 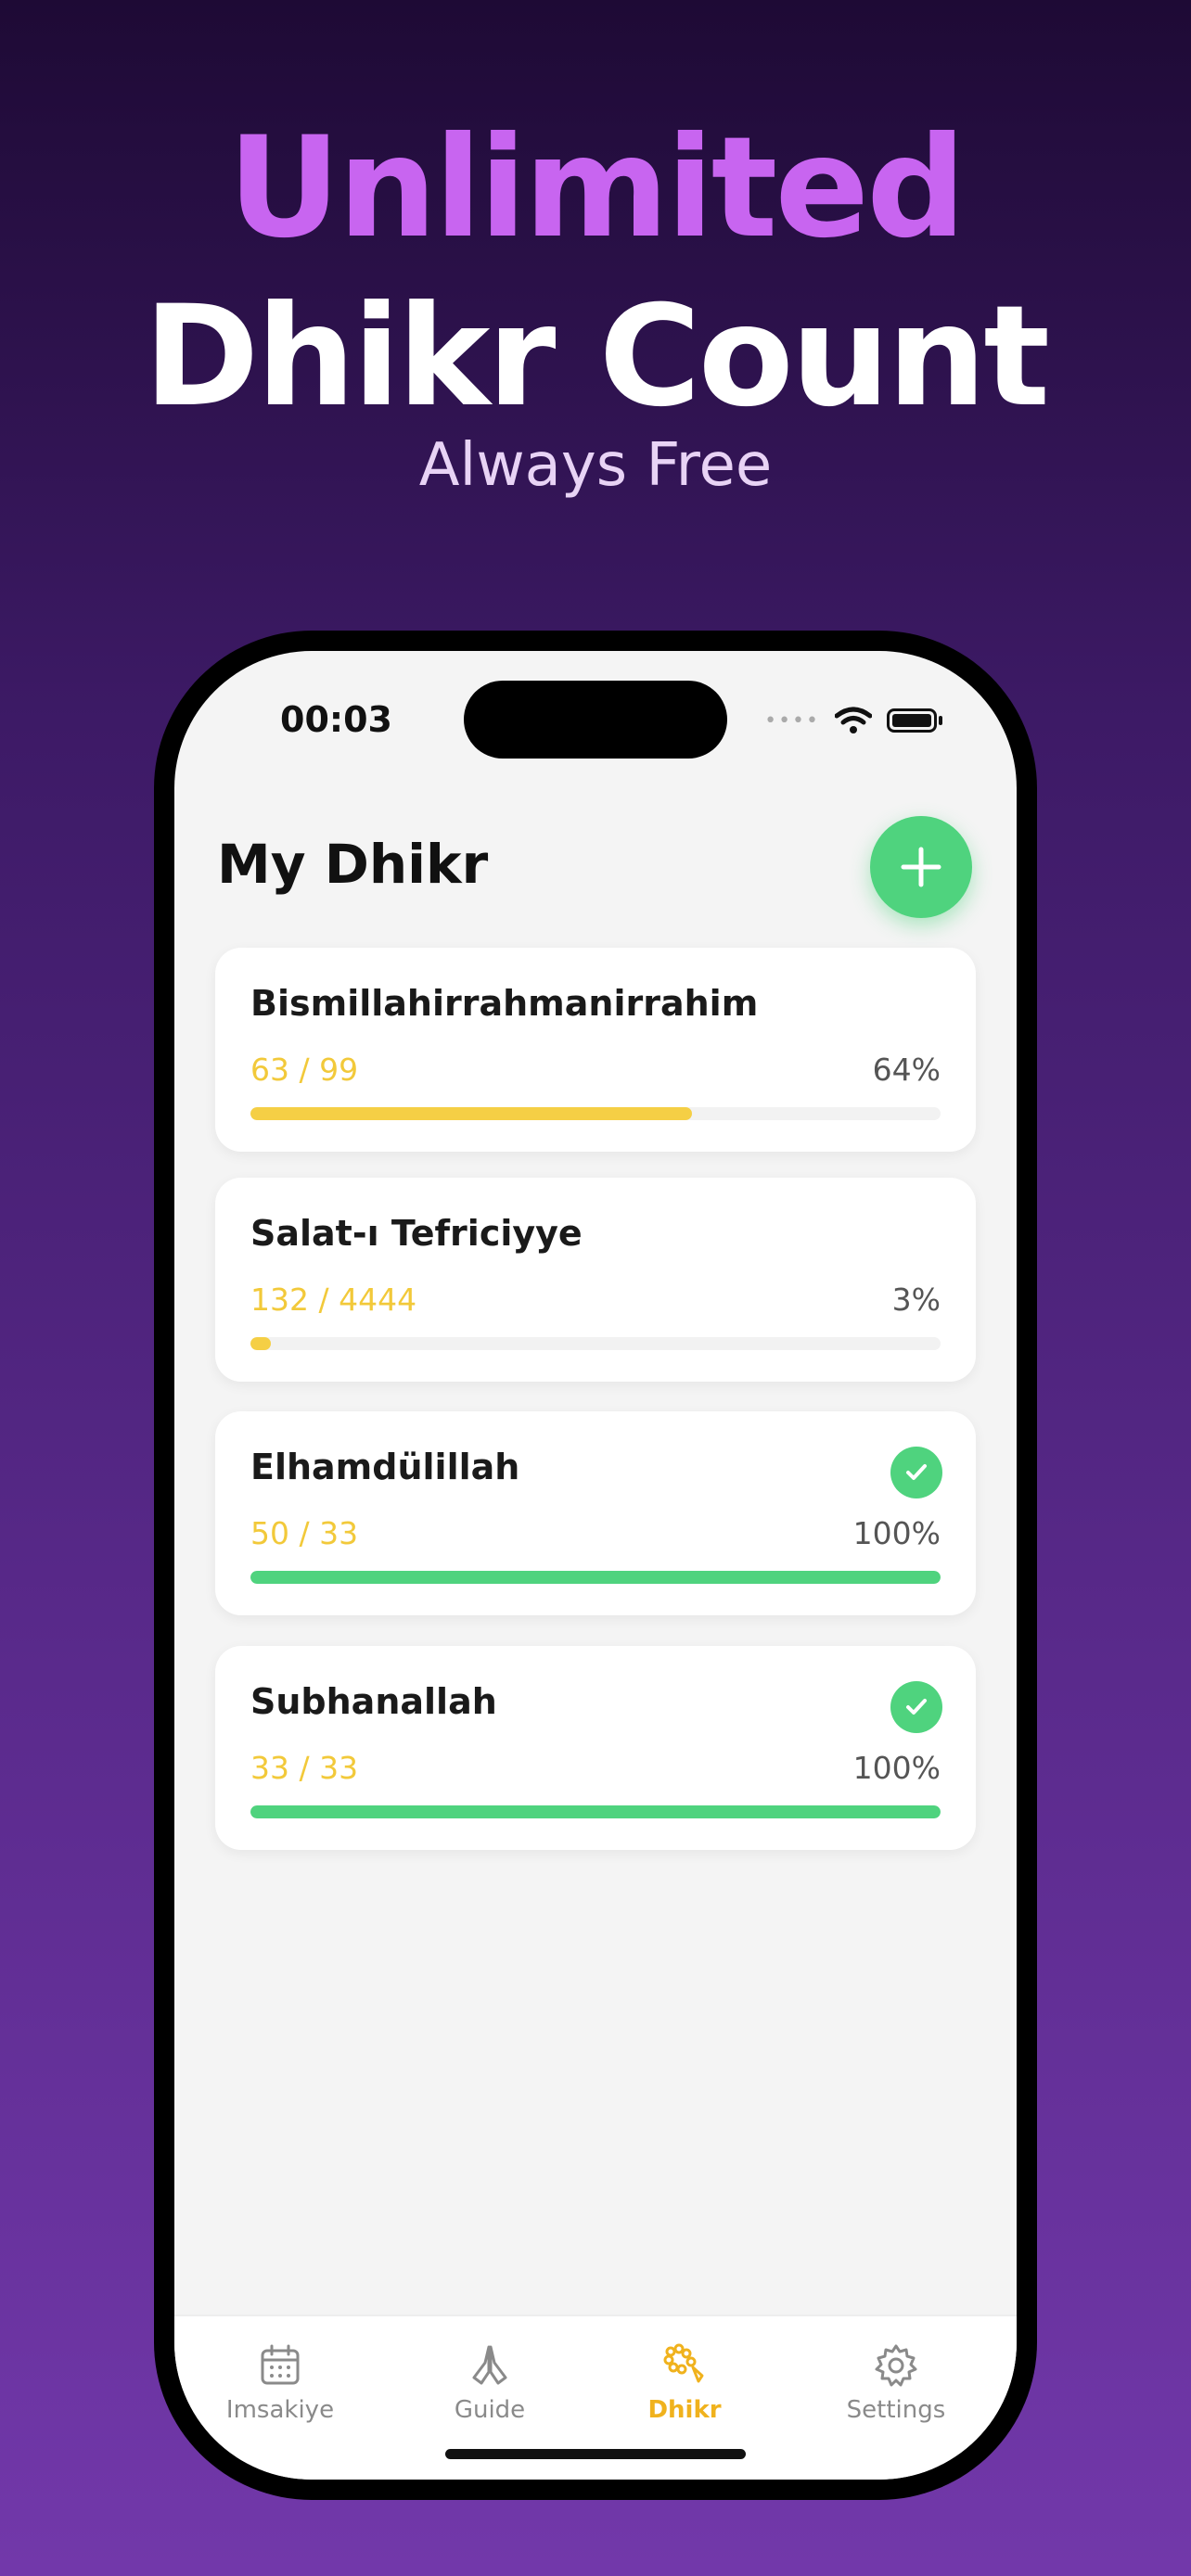 What do you see at coordinates (595, 1748) in the screenshot?
I see `dhikr-card: Subhanallah 33 / 33 100%` at bounding box center [595, 1748].